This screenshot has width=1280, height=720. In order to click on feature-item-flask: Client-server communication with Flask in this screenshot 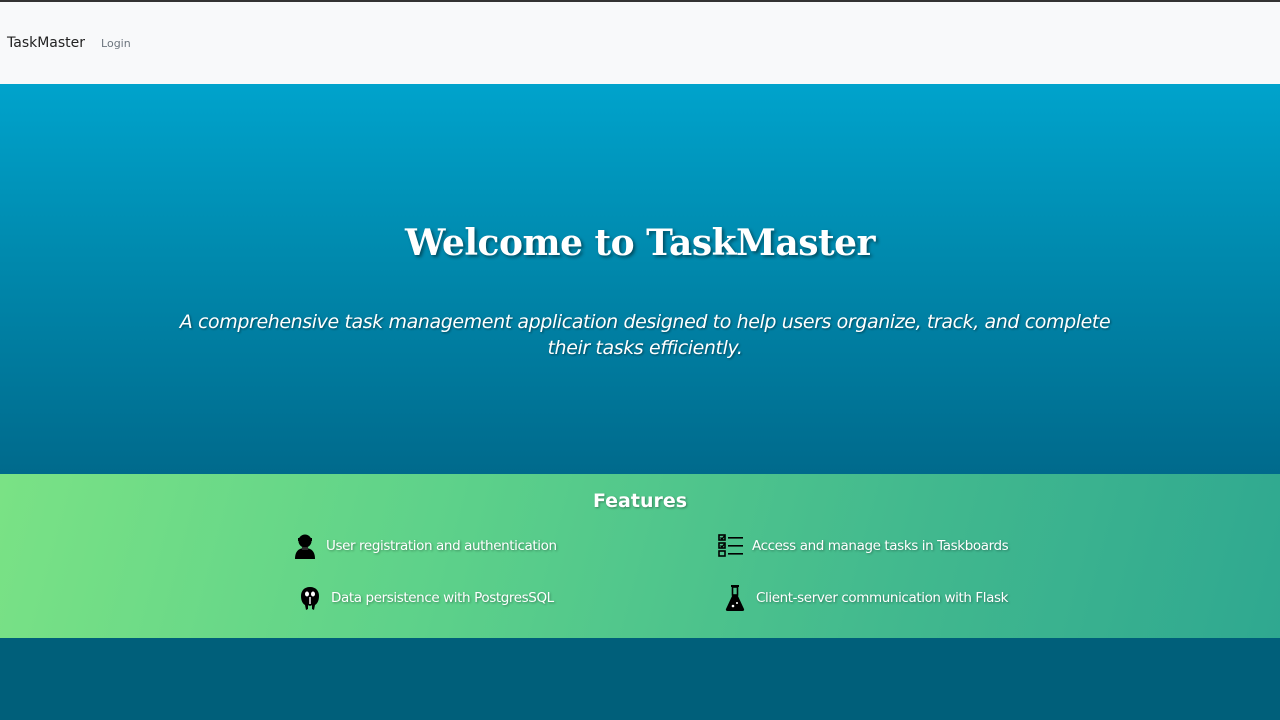, I will do `click(865, 598)`.